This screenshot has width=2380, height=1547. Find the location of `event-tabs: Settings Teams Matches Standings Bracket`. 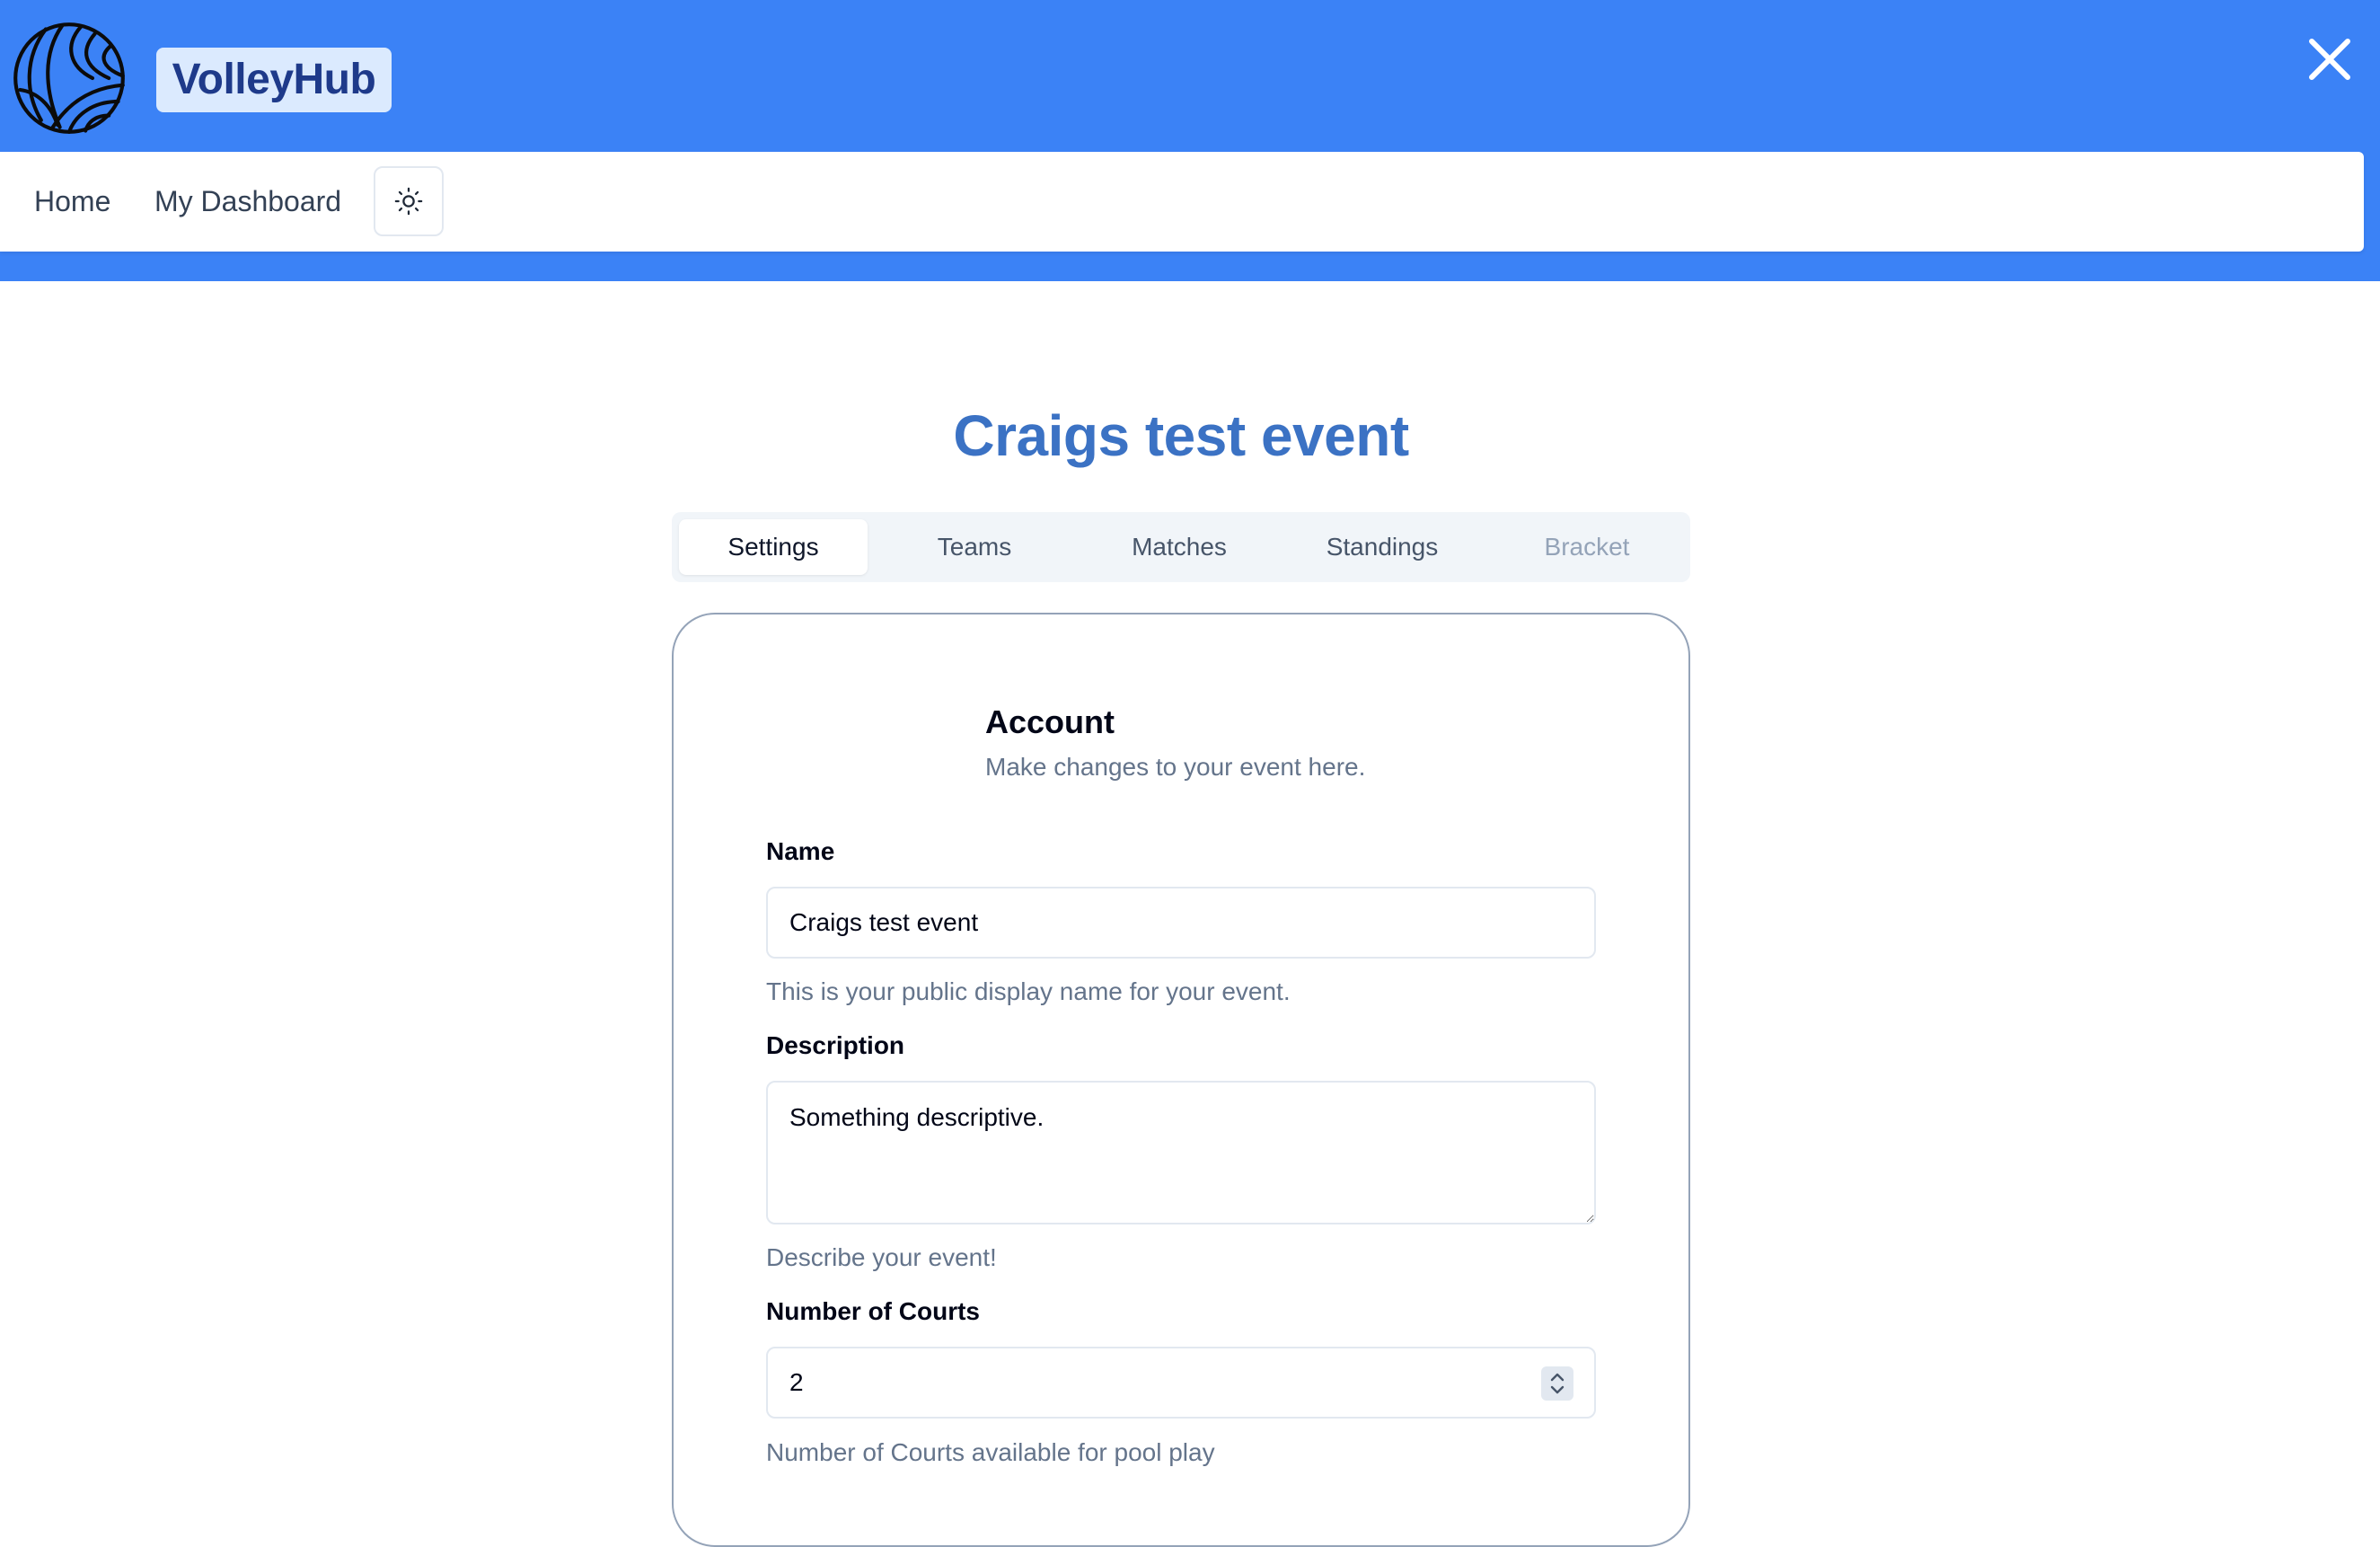

event-tabs: Settings Teams Matches Standings Bracket is located at coordinates (1181, 547).